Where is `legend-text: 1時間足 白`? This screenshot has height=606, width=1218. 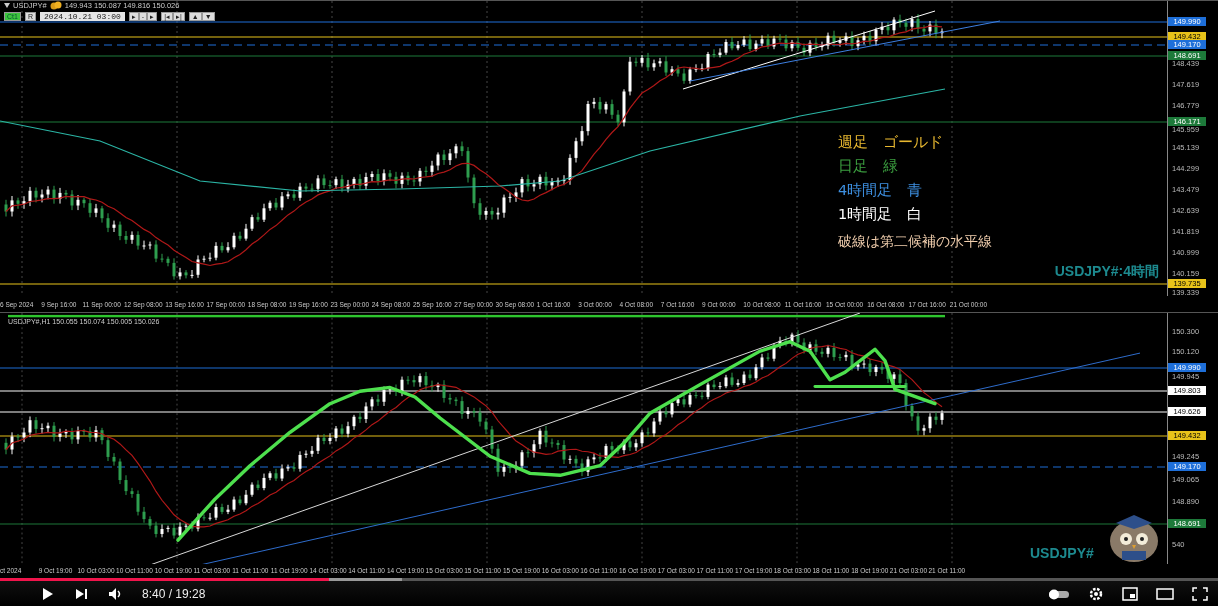
legend-text: 1時間足 白 is located at coordinates (881, 214).